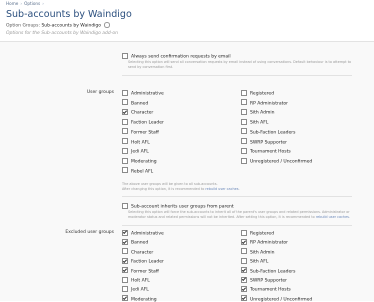 This screenshot has height=302, width=374. Describe the element at coordinates (69, 14) in the screenshot. I see `page-title: Sub-accounts by Waindigo` at that location.